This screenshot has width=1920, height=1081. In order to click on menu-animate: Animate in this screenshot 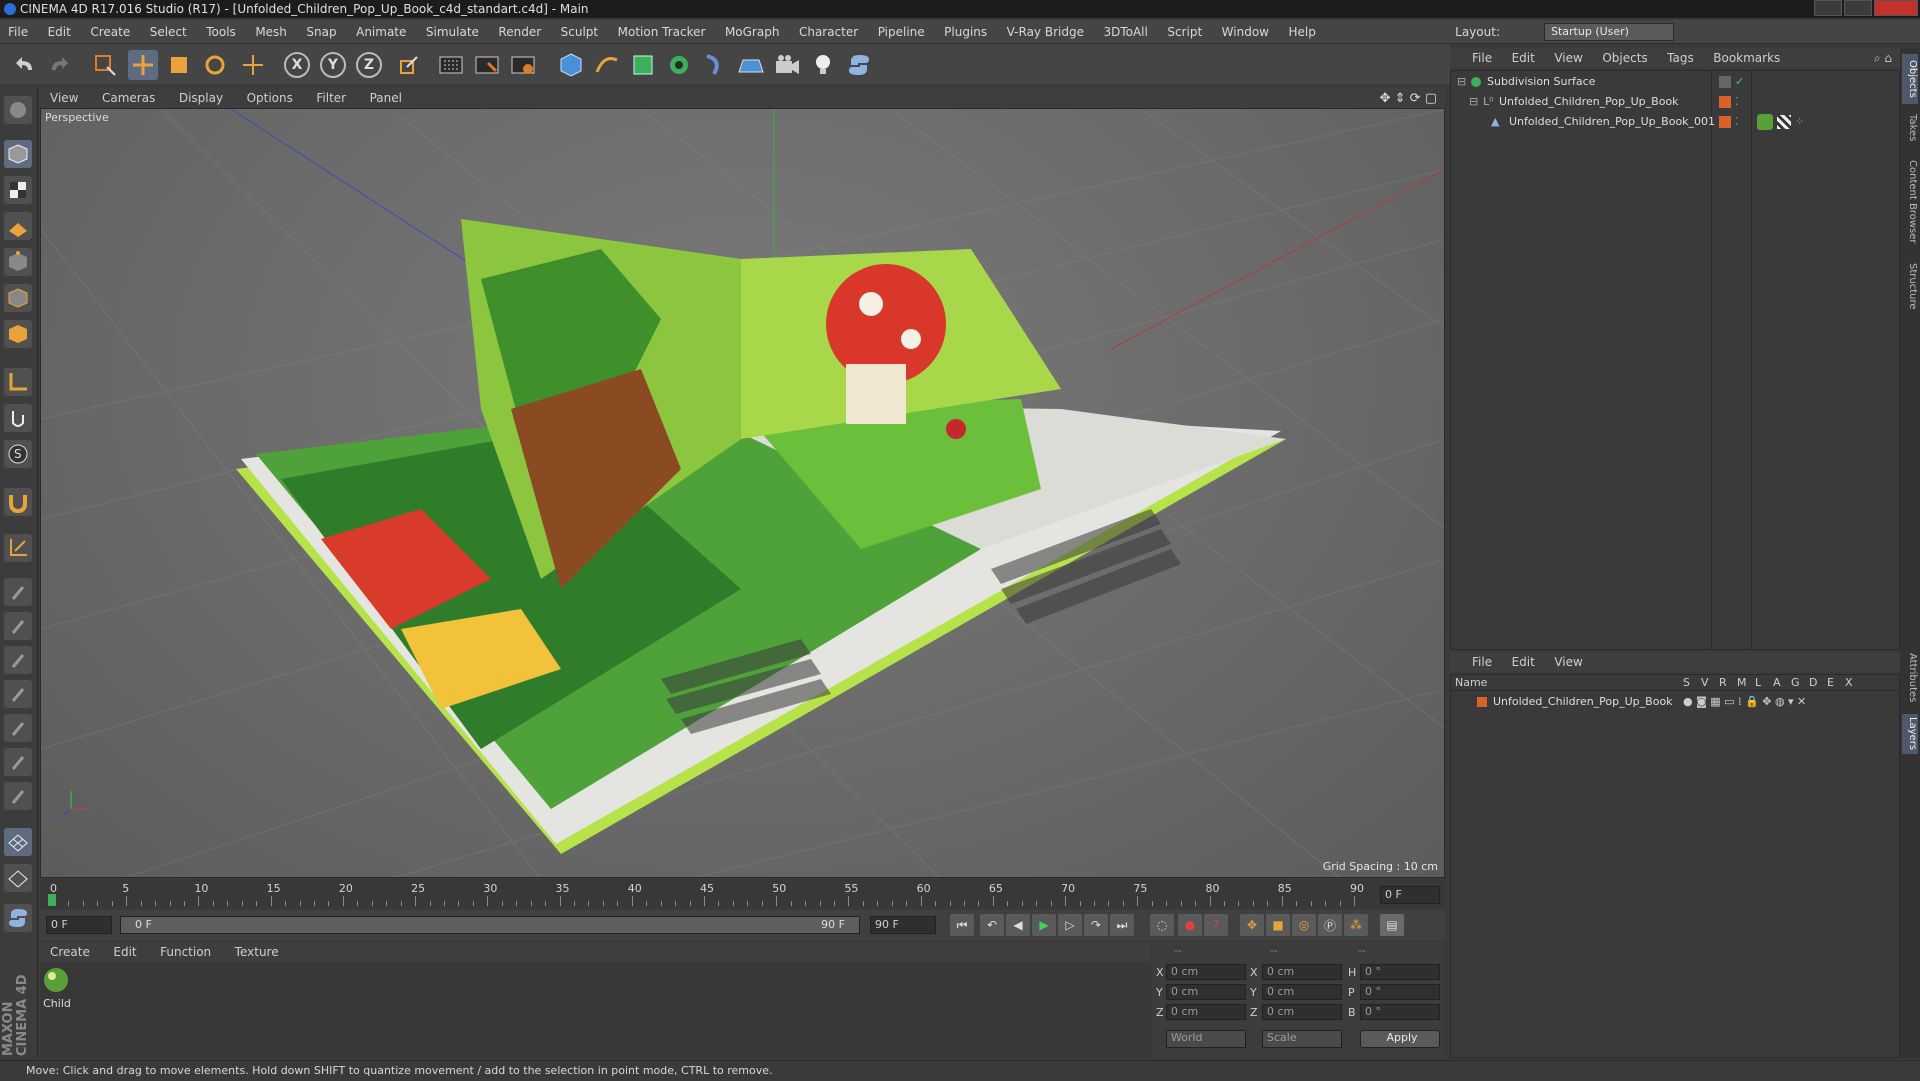, I will do `click(381, 32)`.